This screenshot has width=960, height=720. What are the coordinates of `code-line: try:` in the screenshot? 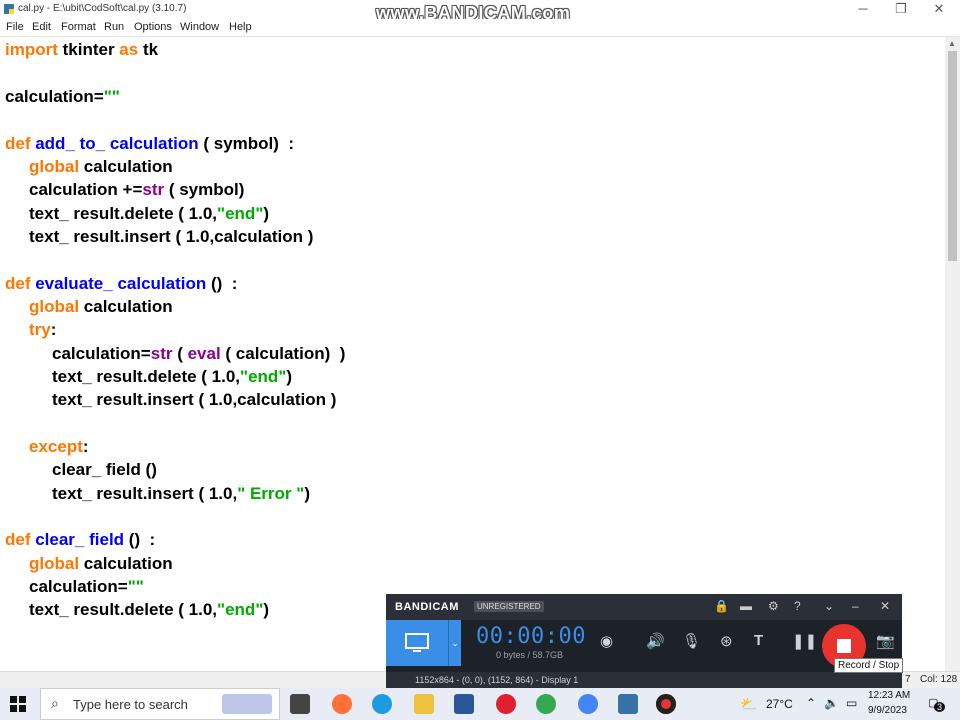 It's located at (43, 329).